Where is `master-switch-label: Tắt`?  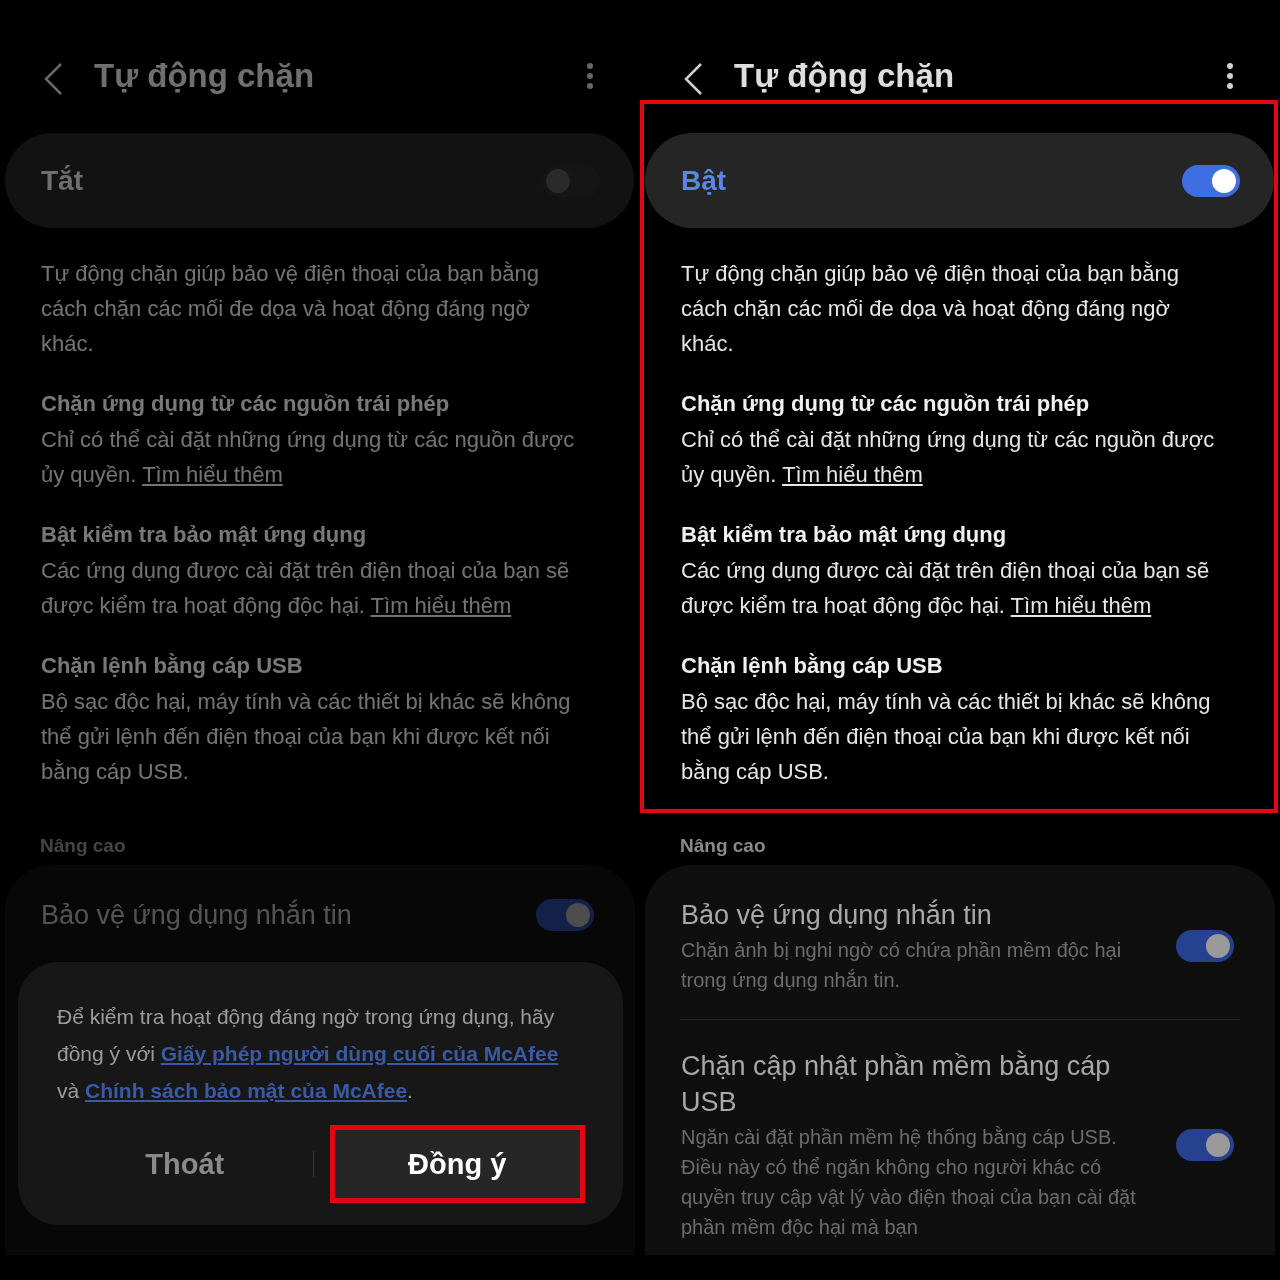 master-switch-label: Tắt is located at coordinates (62, 180).